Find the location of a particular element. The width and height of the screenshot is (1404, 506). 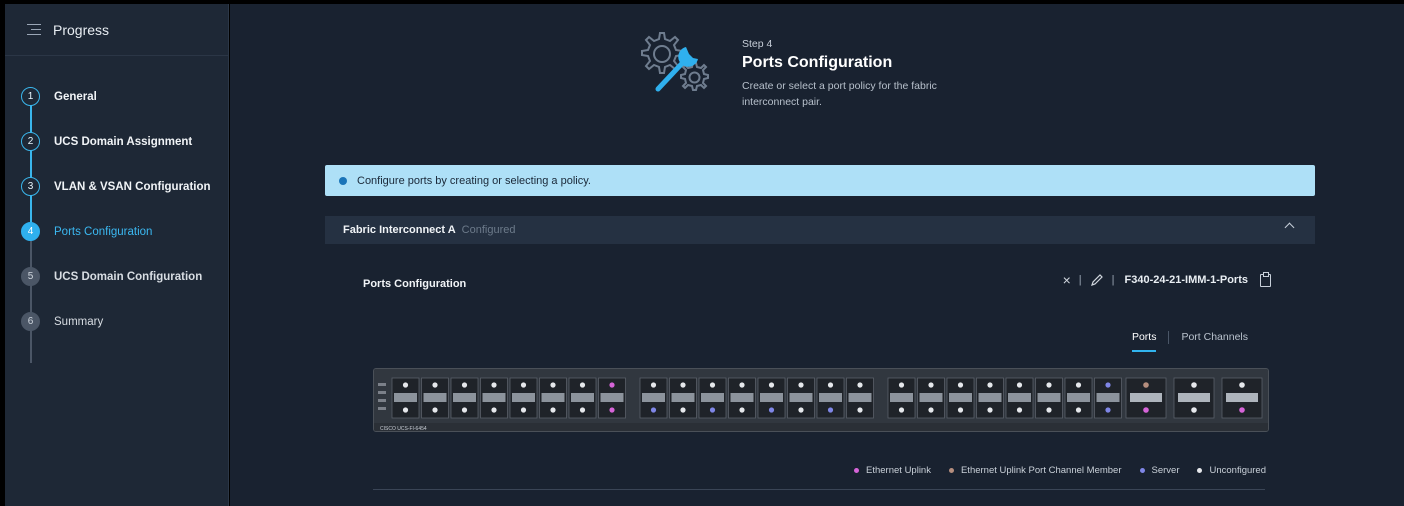

page-title: Ports Configuration is located at coordinates (817, 62).